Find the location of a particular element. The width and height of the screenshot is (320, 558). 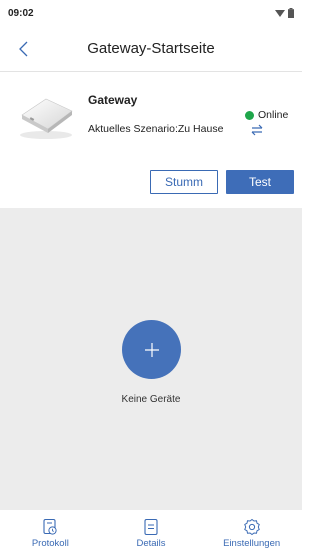

chevron-left-icon is located at coordinates (23, 49).